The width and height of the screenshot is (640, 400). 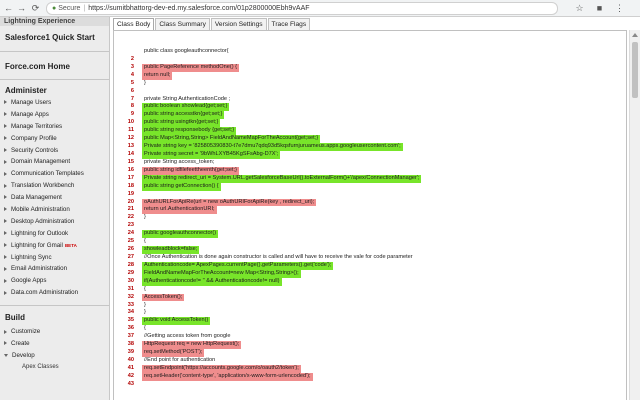 What do you see at coordinates (54, 344) in the screenshot?
I see `sidebar-item-create: Create` at bounding box center [54, 344].